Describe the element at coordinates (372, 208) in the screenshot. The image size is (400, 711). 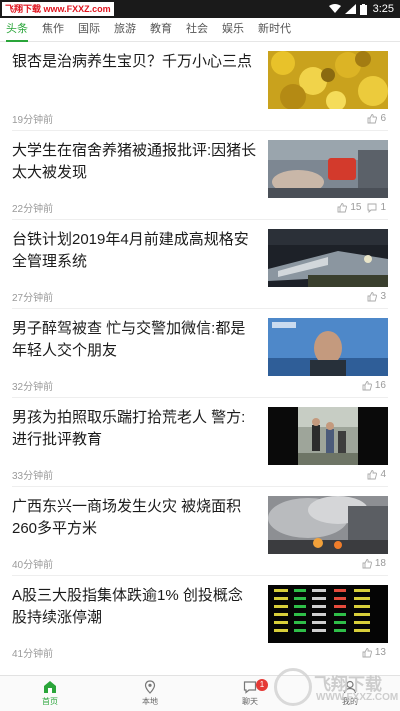
I see `comment-icon` at that location.